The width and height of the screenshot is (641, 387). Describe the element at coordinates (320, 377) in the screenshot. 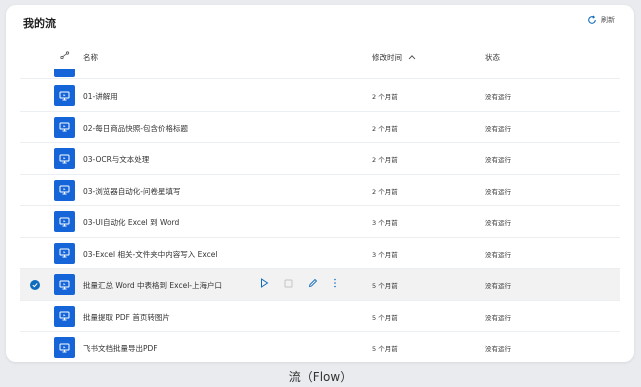

I see `figure-caption: 流（Flow）` at that location.